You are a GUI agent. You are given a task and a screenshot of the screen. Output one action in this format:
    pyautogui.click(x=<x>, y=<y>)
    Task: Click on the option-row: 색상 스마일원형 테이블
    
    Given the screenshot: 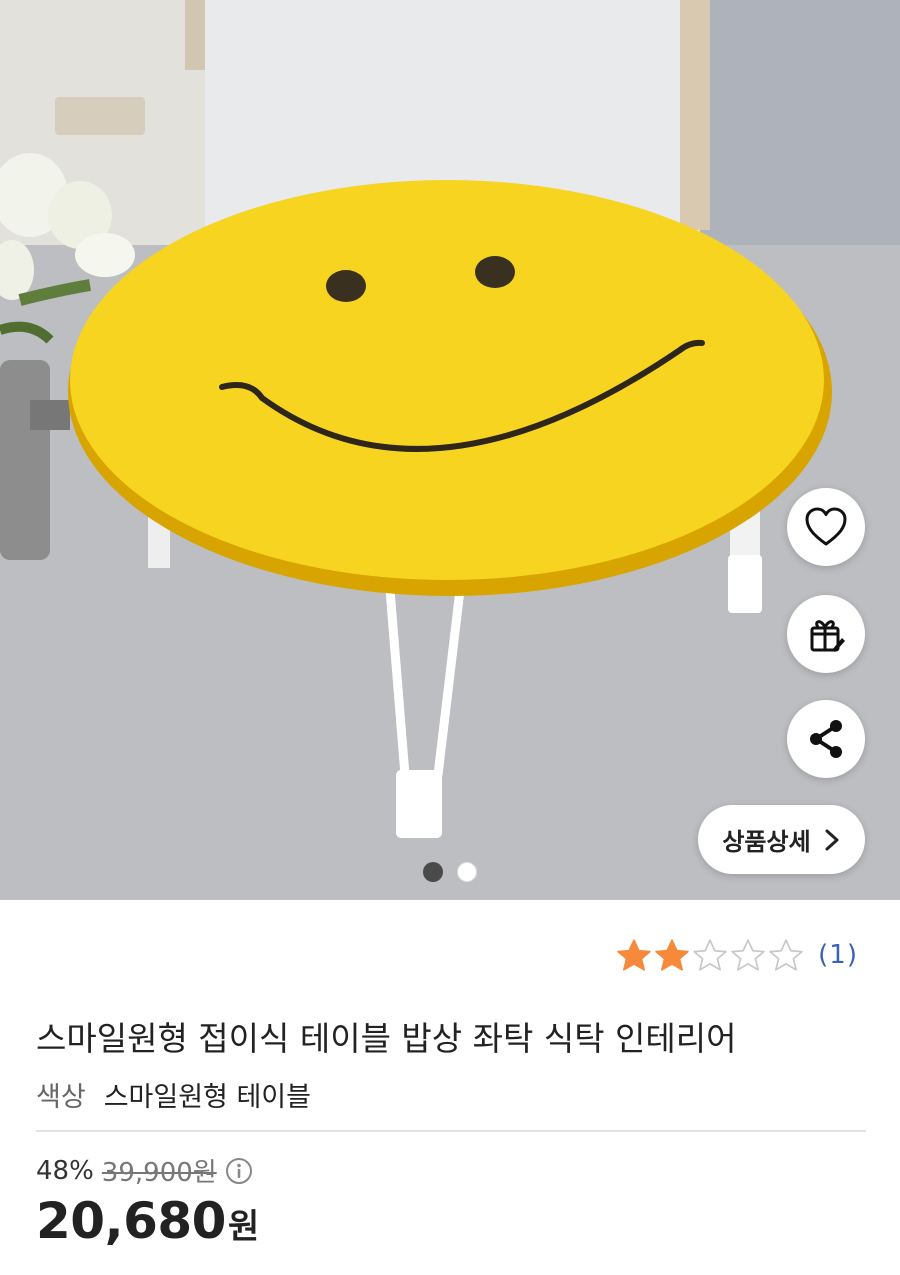 What is the action you would take?
    pyautogui.click(x=173, y=1094)
    